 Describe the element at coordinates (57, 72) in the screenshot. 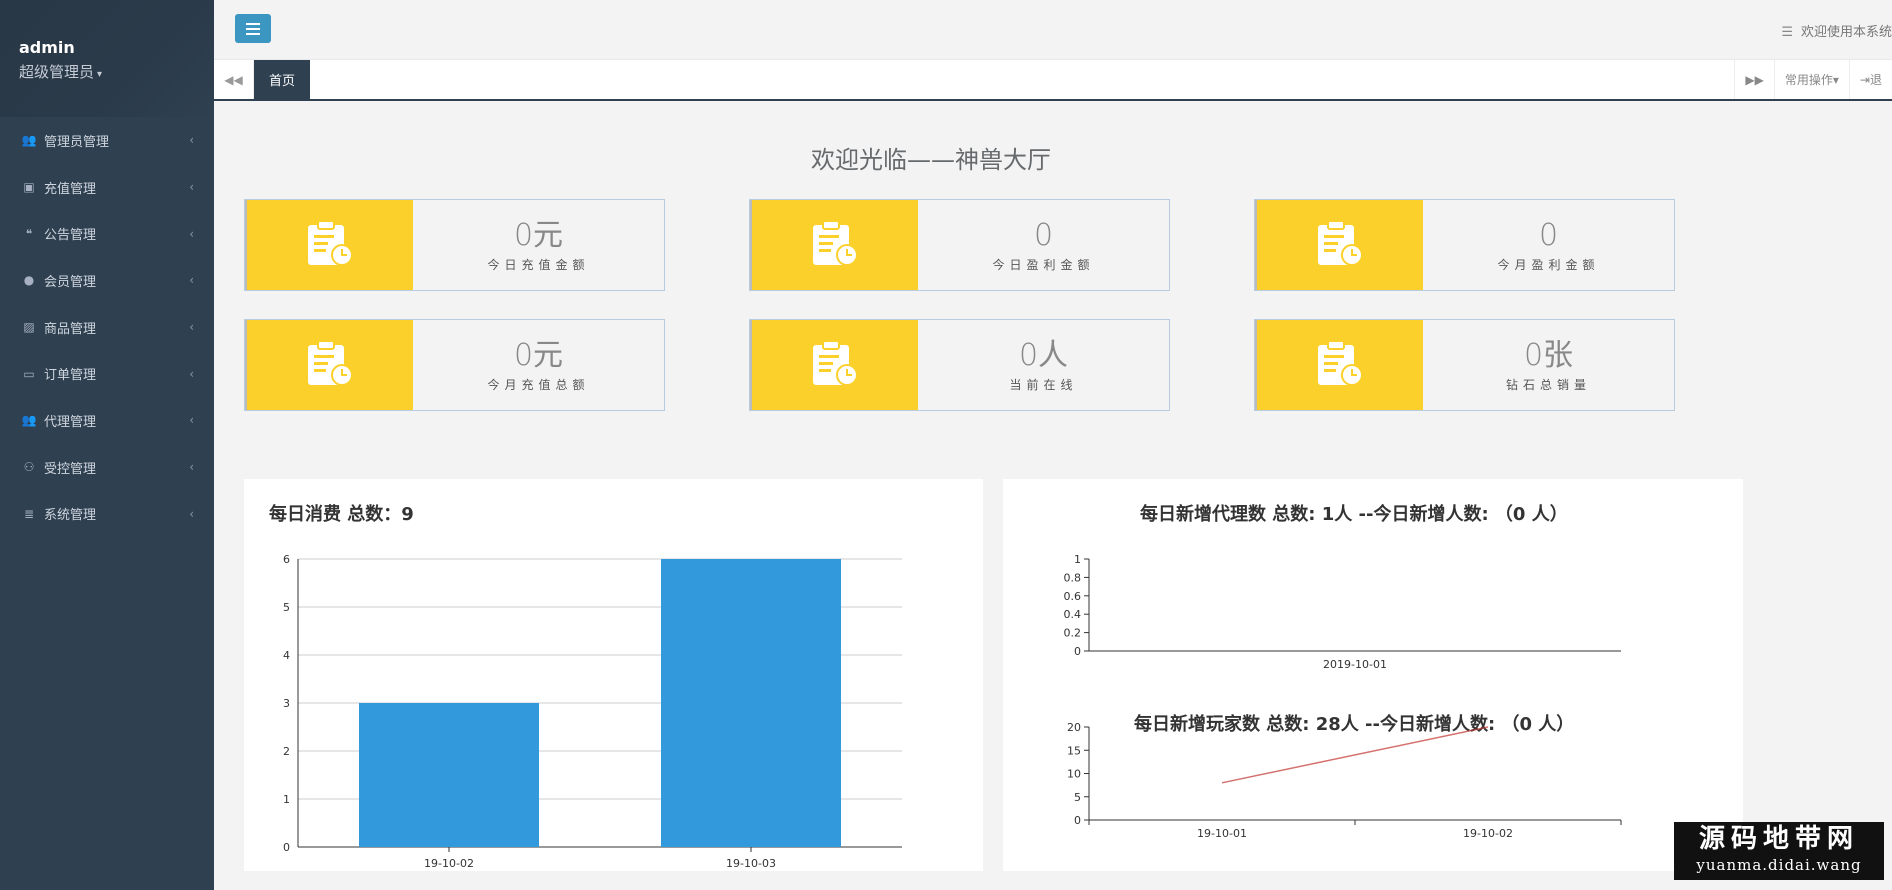

I see `role-label: 超级管理员` at that location.